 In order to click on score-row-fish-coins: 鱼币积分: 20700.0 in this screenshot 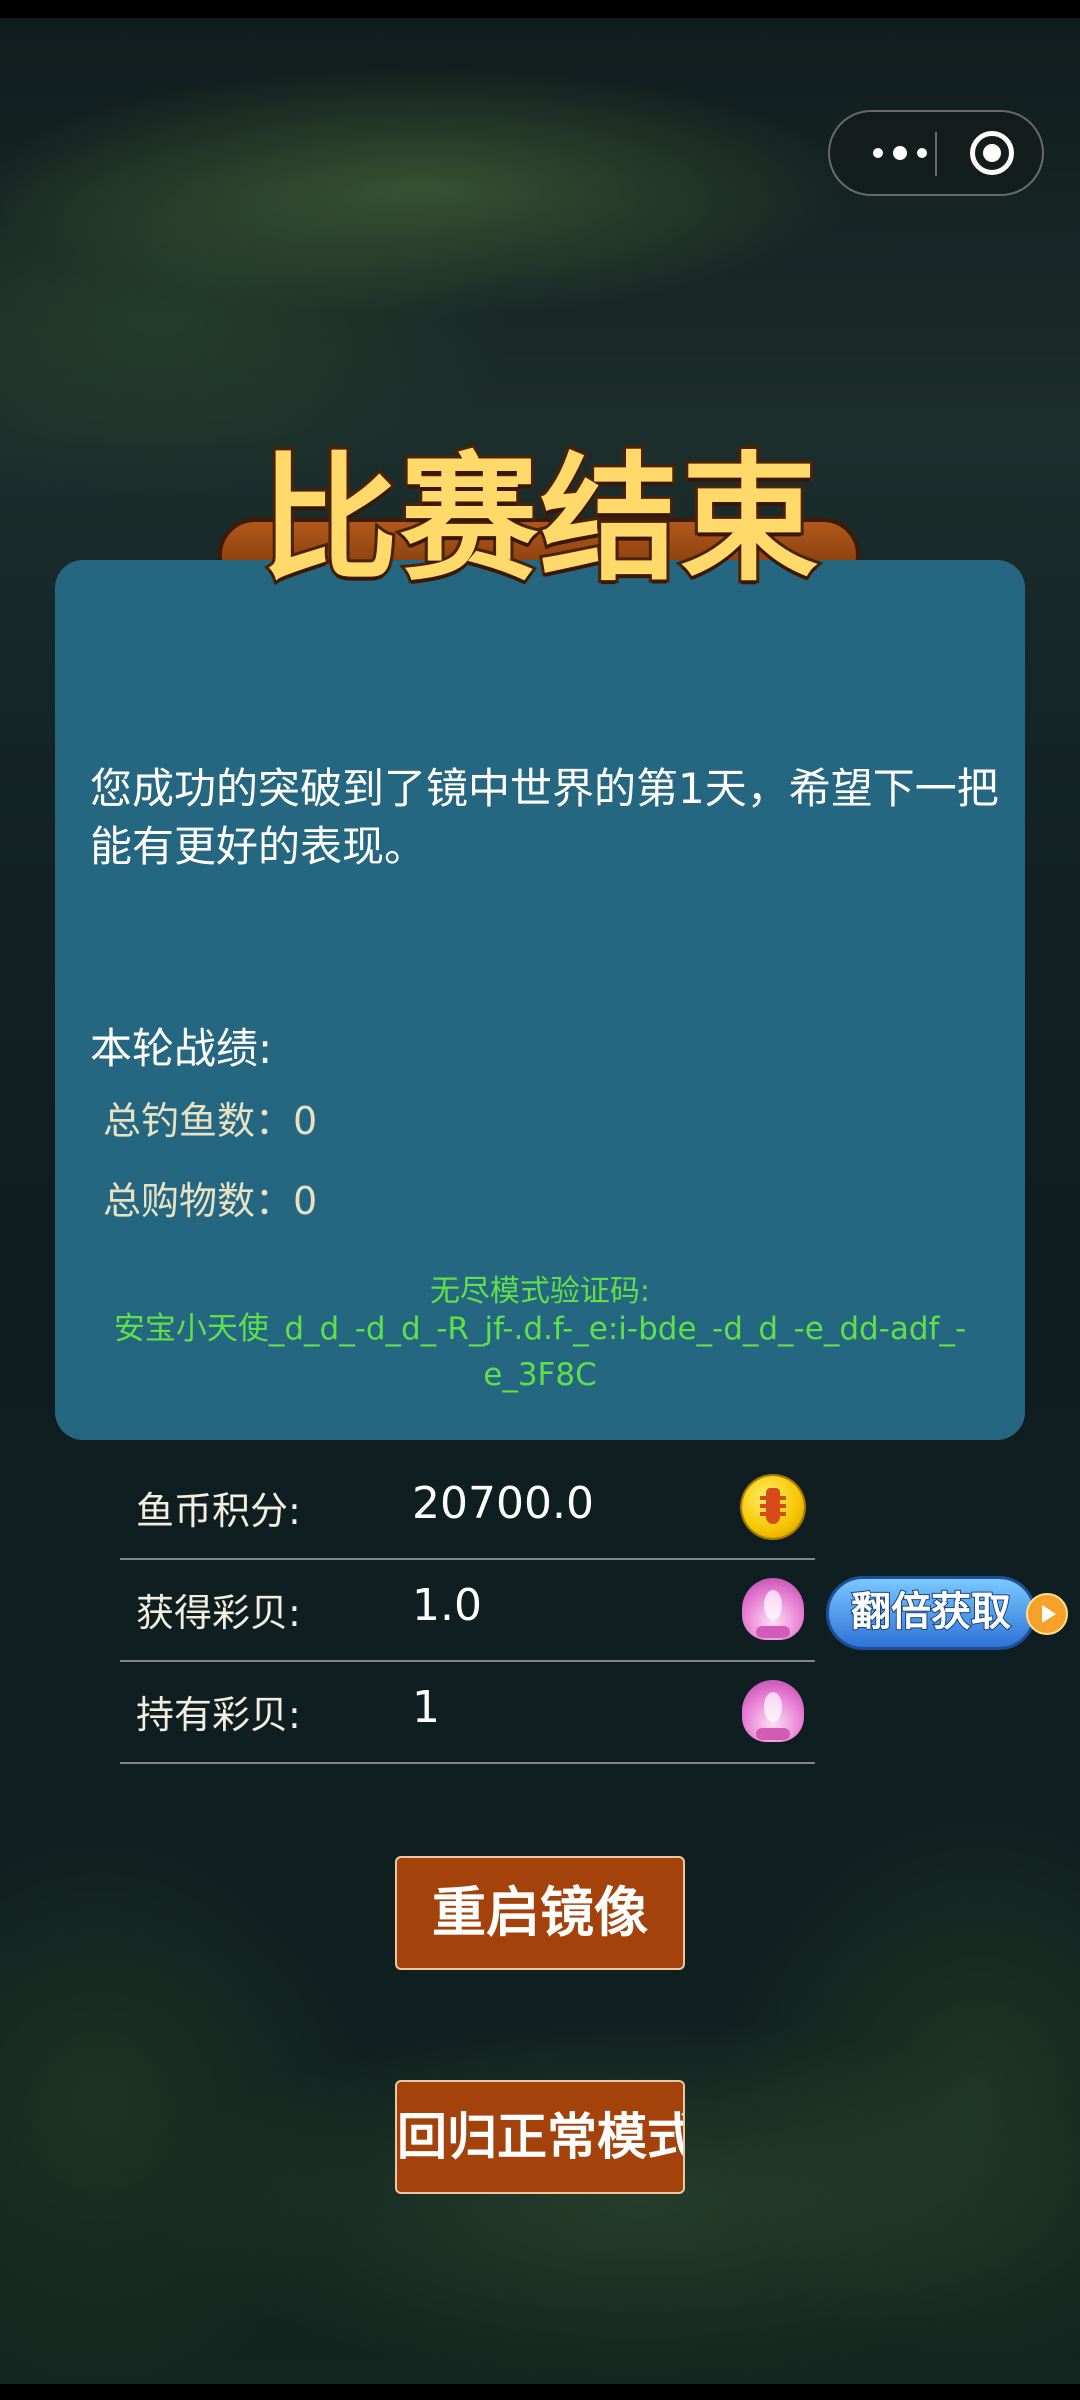, I will do `click(467, 1509)`.